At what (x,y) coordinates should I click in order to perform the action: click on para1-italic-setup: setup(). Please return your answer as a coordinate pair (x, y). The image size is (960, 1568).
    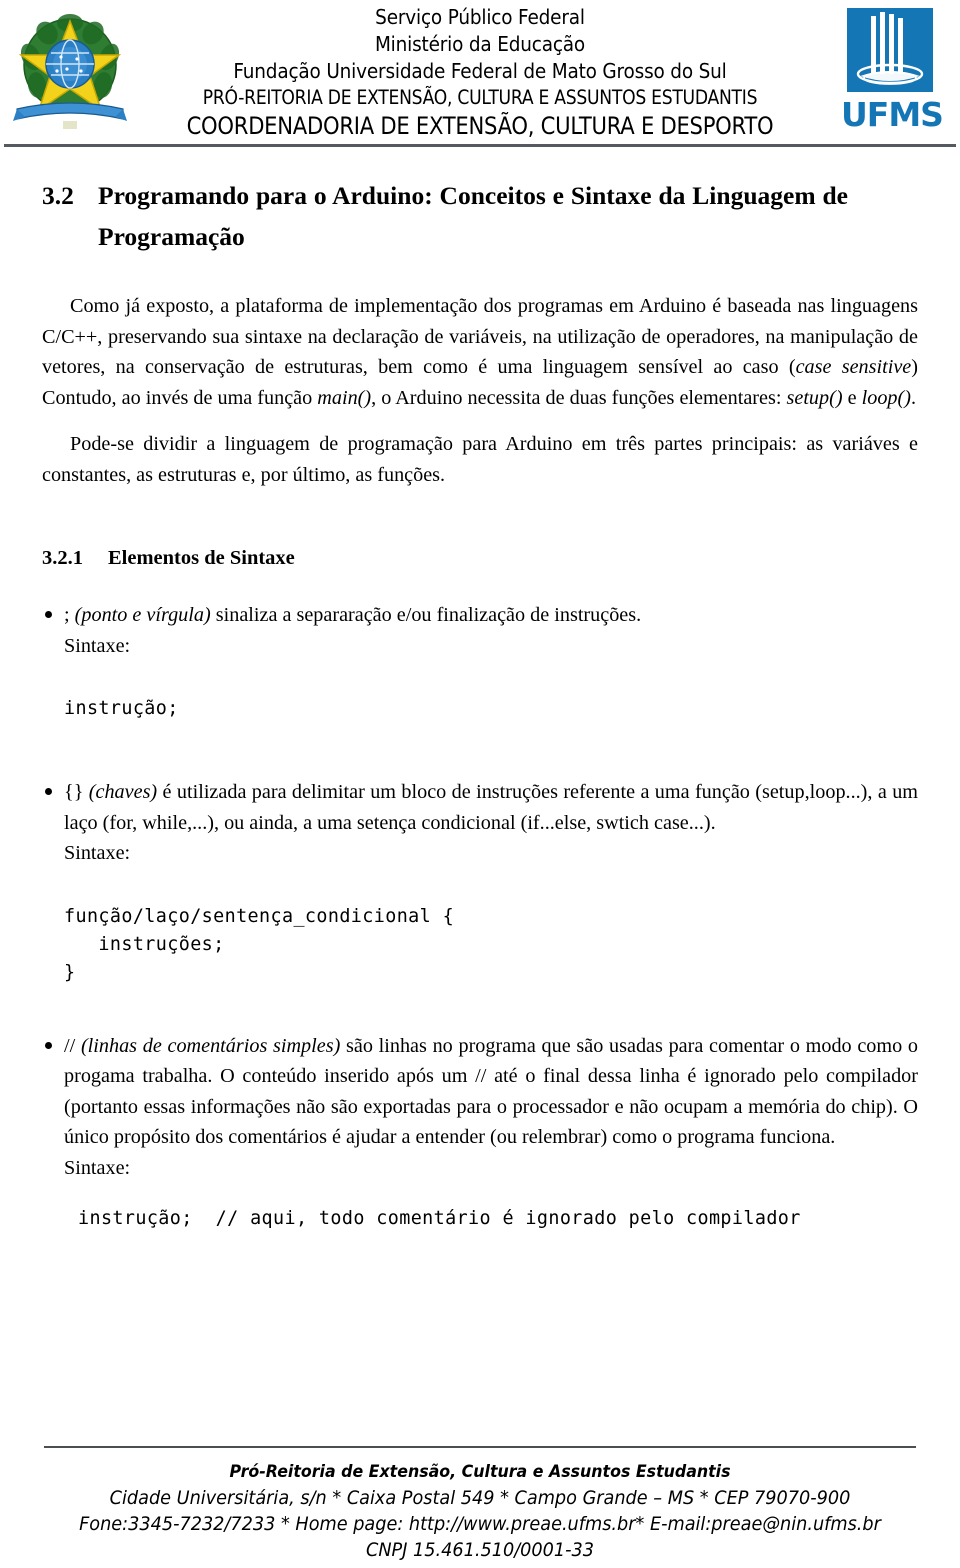
    Looking at the image, I should click on (814, 397).